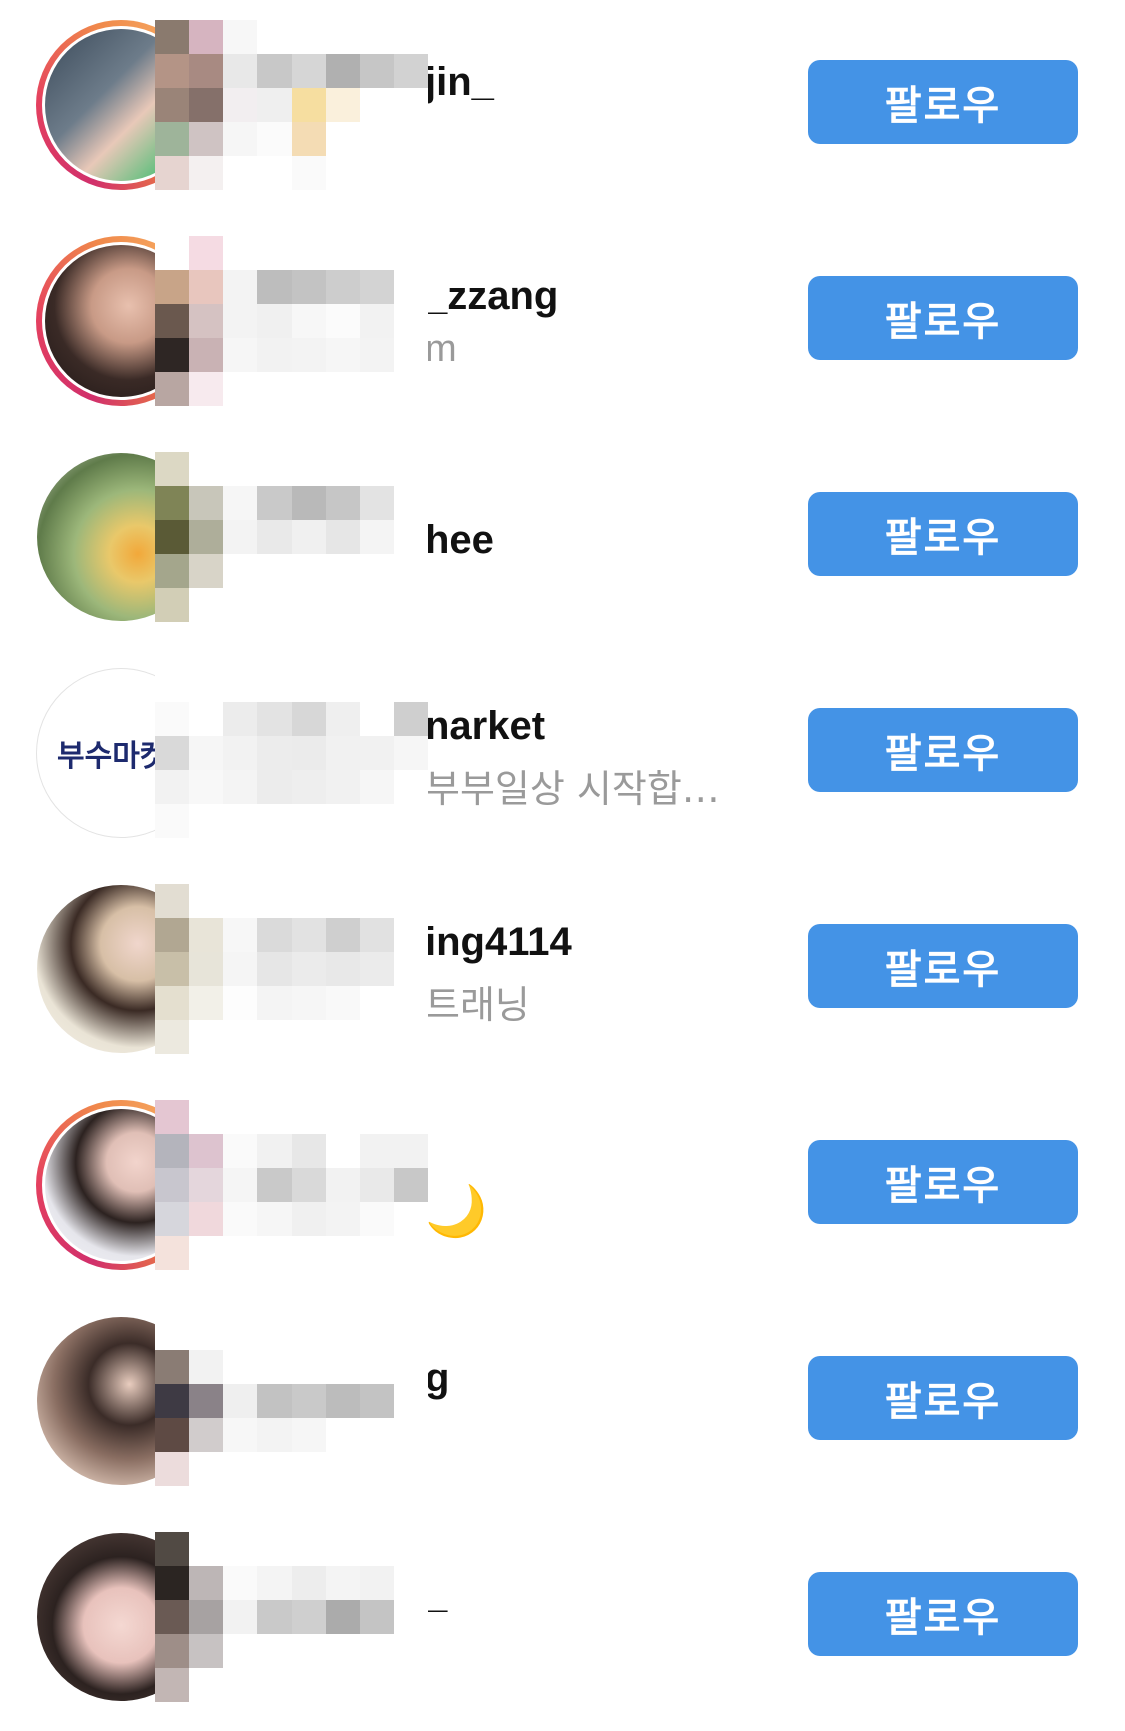 Image resolution: width=1125 pixels, height=1731 pixels. Describe the element at coordinates (498, 942) in the screenshot. I see `username: ing4114` at that location.